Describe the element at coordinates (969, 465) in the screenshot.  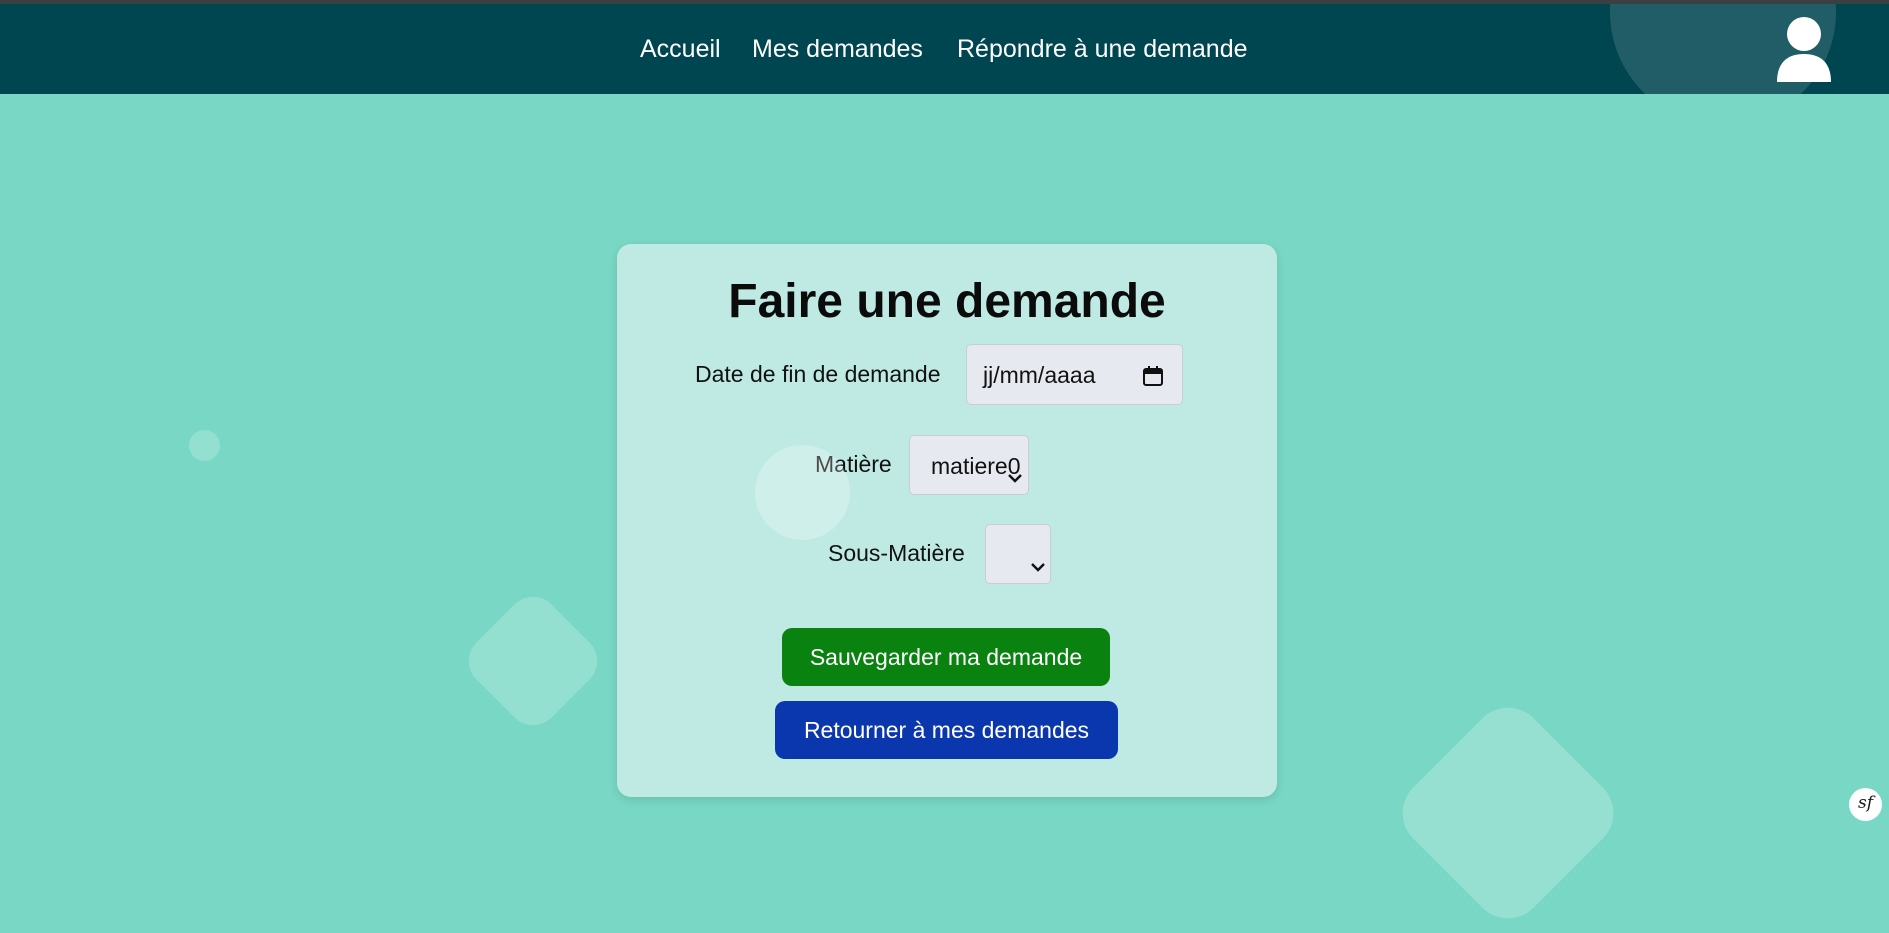
I see `subject-select: matiere0` at that location.